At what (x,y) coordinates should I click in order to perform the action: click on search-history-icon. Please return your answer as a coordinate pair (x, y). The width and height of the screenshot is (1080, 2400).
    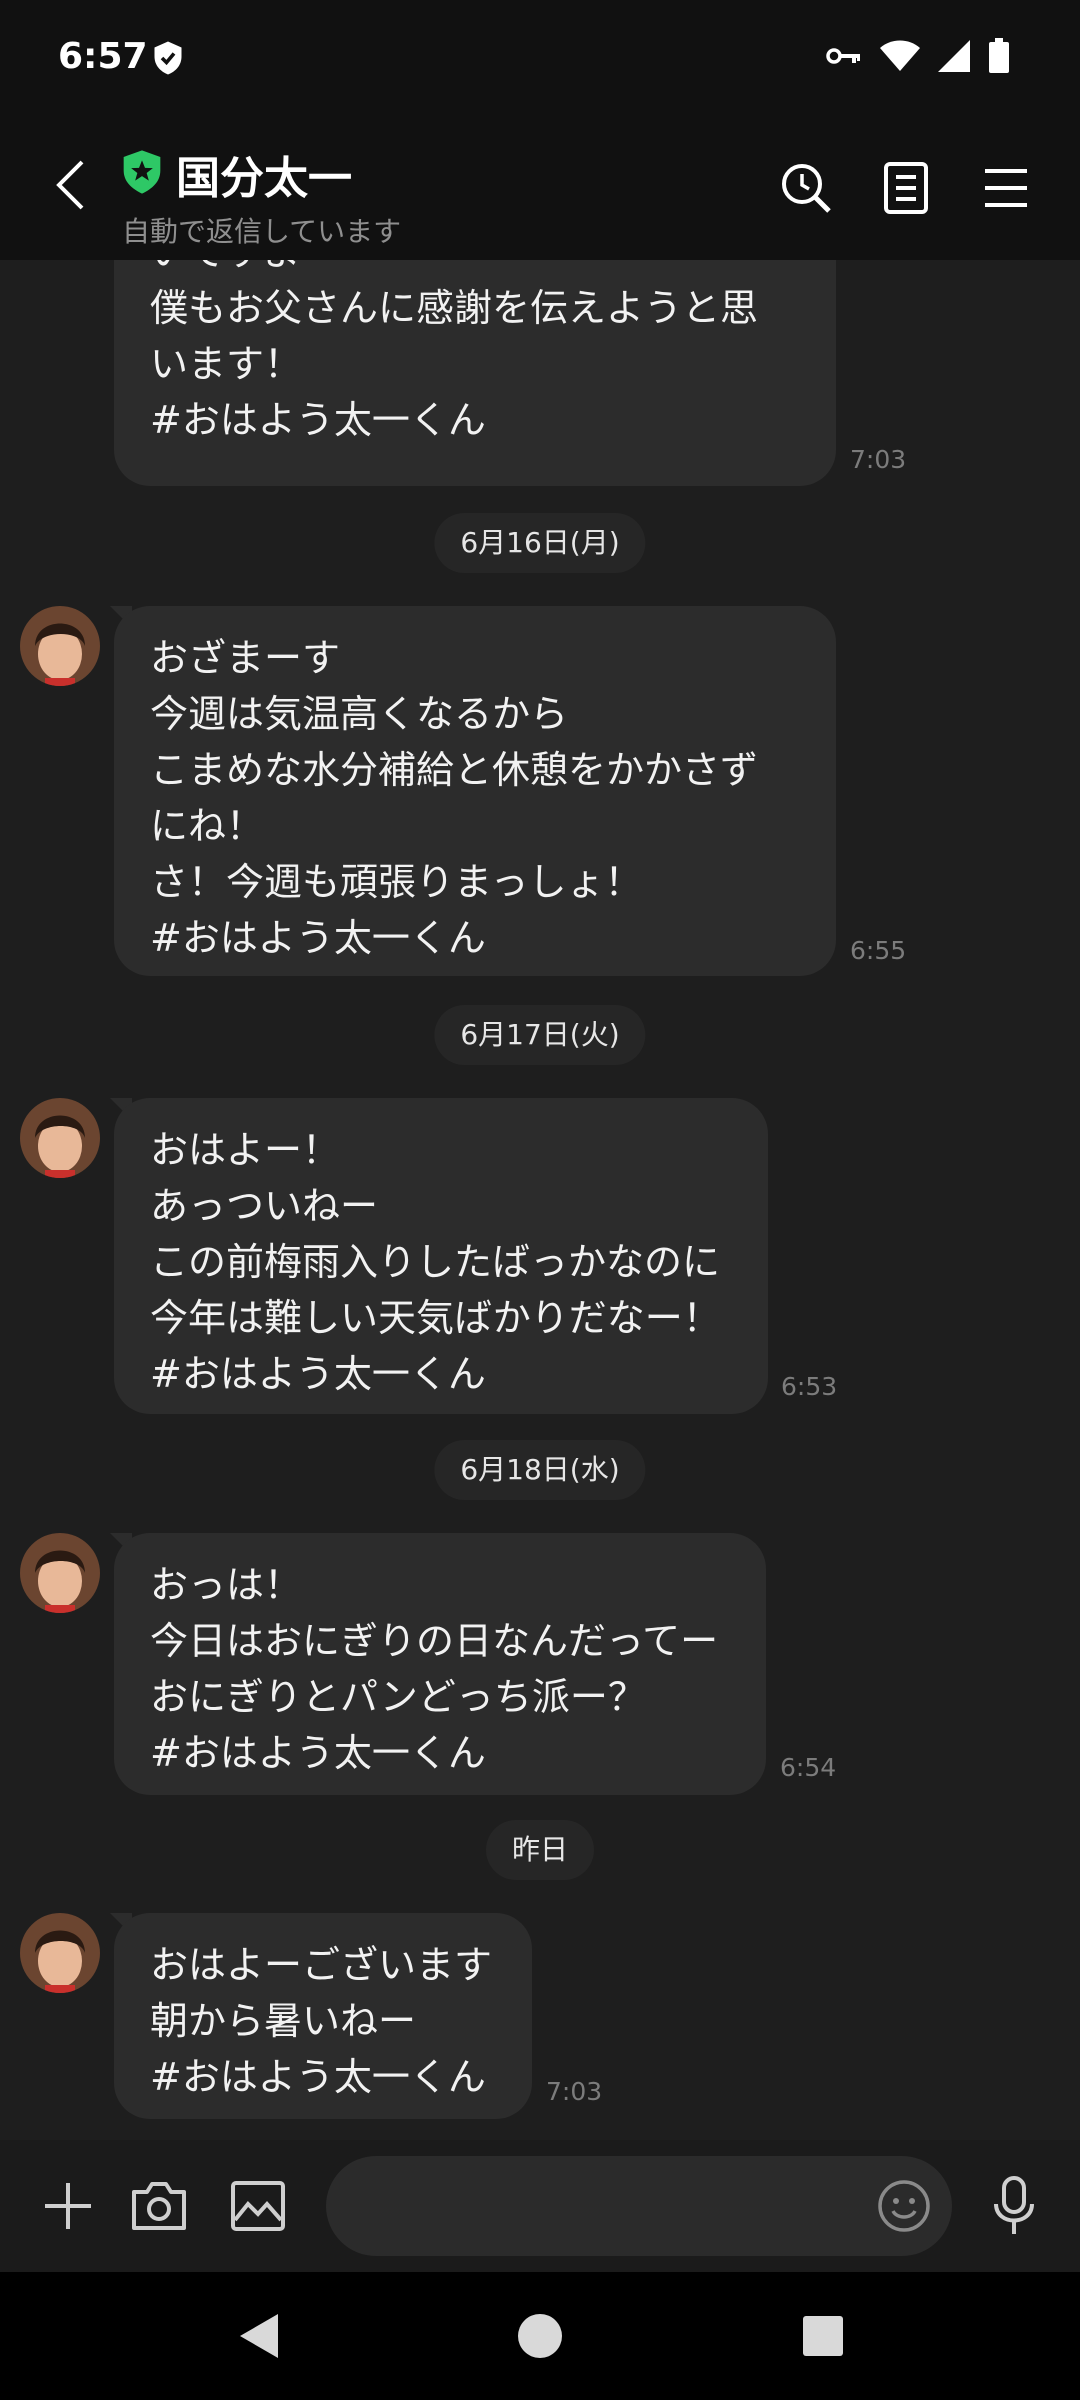
    Looking at the image, I should click on (806, 188).